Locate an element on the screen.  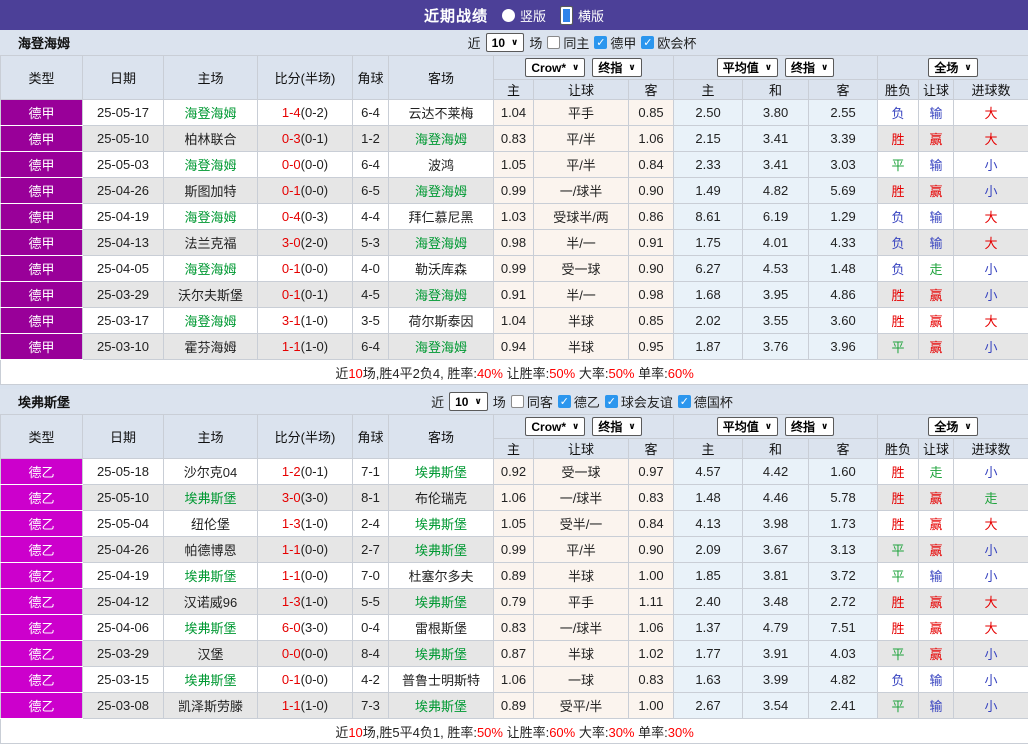
avg-away: 2.41 is located at coordinates (843, 706).